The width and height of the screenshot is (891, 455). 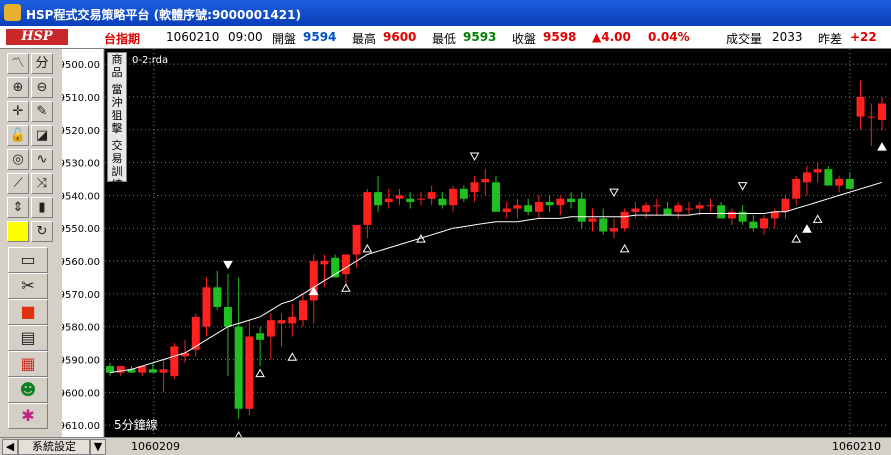 I want to click on product-menu-char: 商, so click(x=117, y=59).